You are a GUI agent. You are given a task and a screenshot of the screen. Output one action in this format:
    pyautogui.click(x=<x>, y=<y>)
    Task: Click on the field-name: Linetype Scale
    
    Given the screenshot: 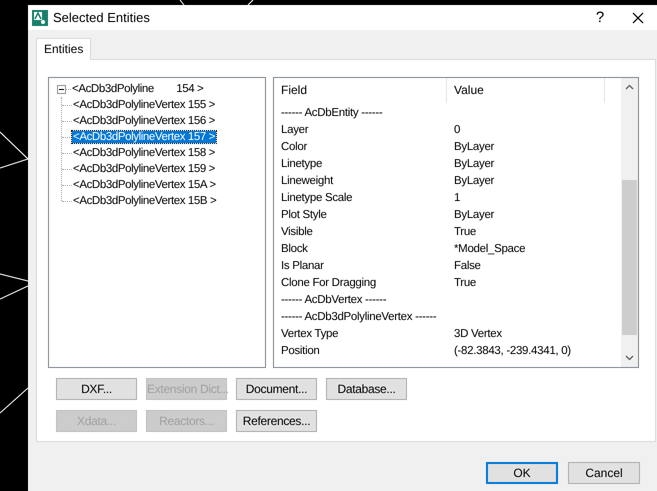 What is the action you would take?
    pyautogui.click(x=317, y=198)
    